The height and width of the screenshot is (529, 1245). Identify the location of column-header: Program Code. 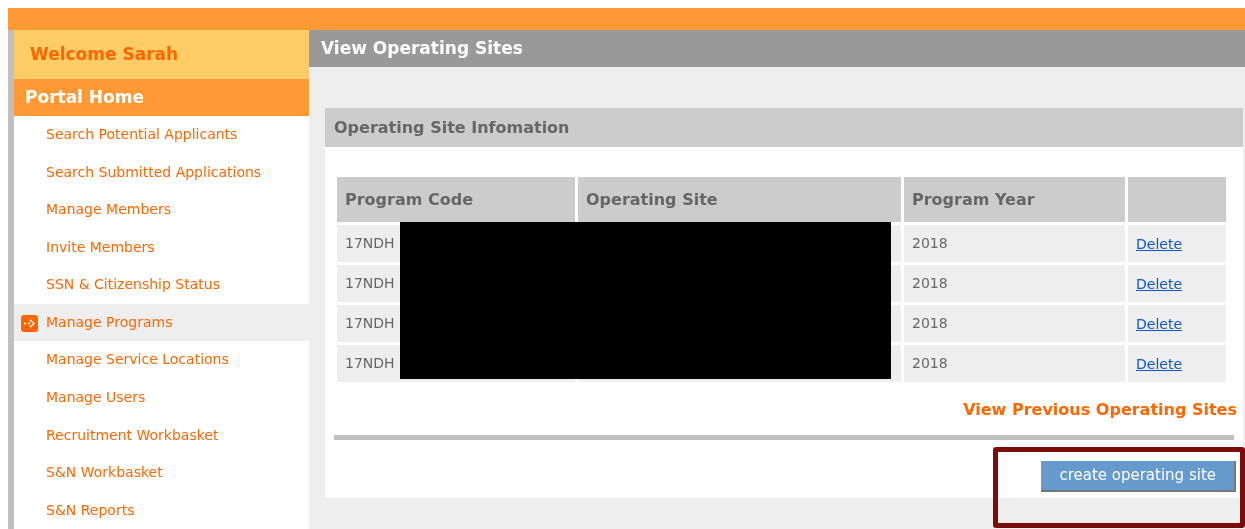
(456, 199).